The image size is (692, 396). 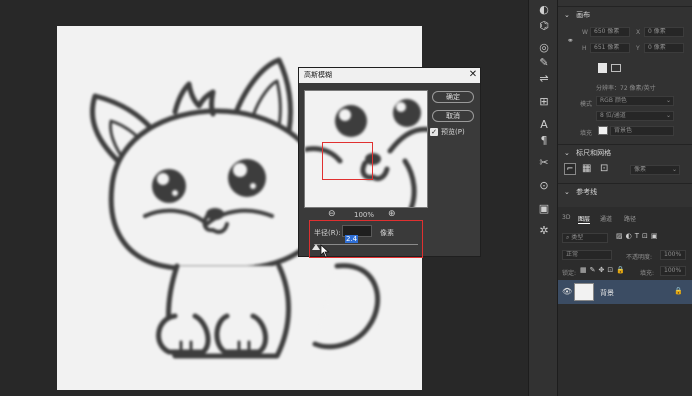 I want to click on x-label: X, so click(x=638, y=32).